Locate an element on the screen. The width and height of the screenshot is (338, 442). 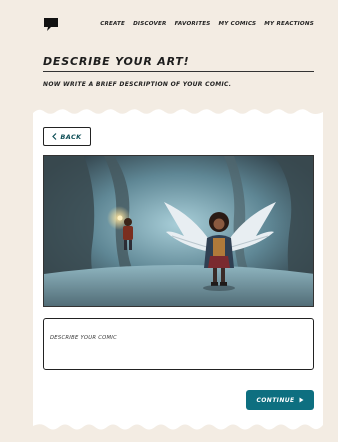
chevron-left-icon is located at coordinates (54, 136).